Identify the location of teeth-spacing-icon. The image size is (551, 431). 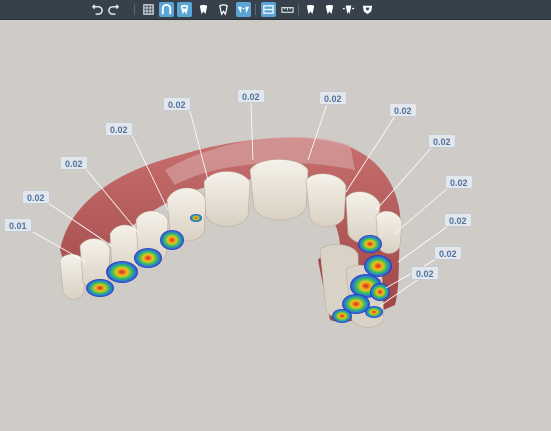
(243, 10).